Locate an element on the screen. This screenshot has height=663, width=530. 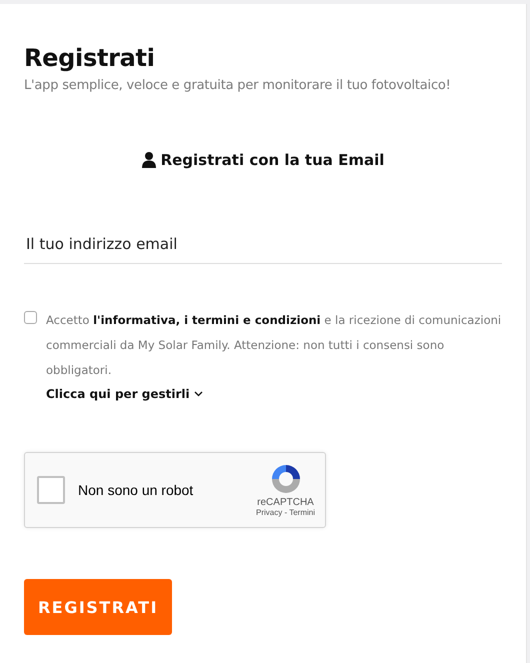
manage-consents-link: Clicca qui per gestirli is located at coordinates (124, 394).